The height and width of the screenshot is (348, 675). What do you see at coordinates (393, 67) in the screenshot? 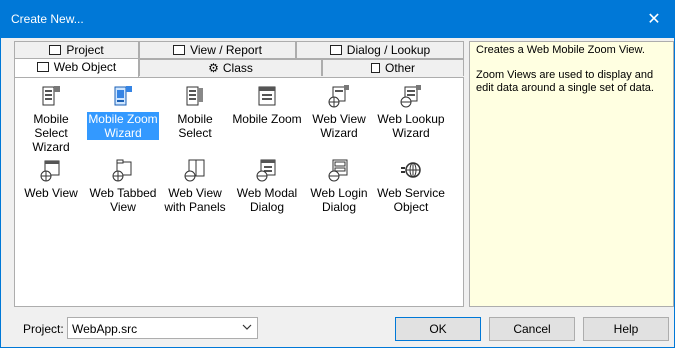
I see `tab-other: Other` at bounding box center [393, 67].